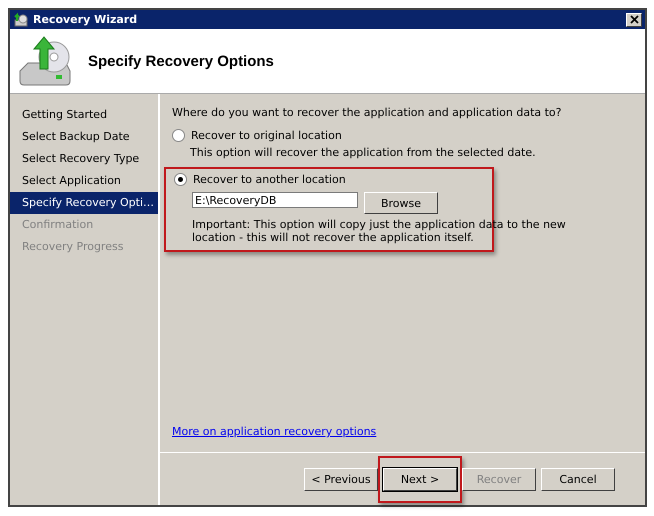 Image resolution: width=654 pixels, height=516 pixels. Describe the element at coordinates (266, 135) in the screenshot. I see `option-label: Recover to original location` at that location.